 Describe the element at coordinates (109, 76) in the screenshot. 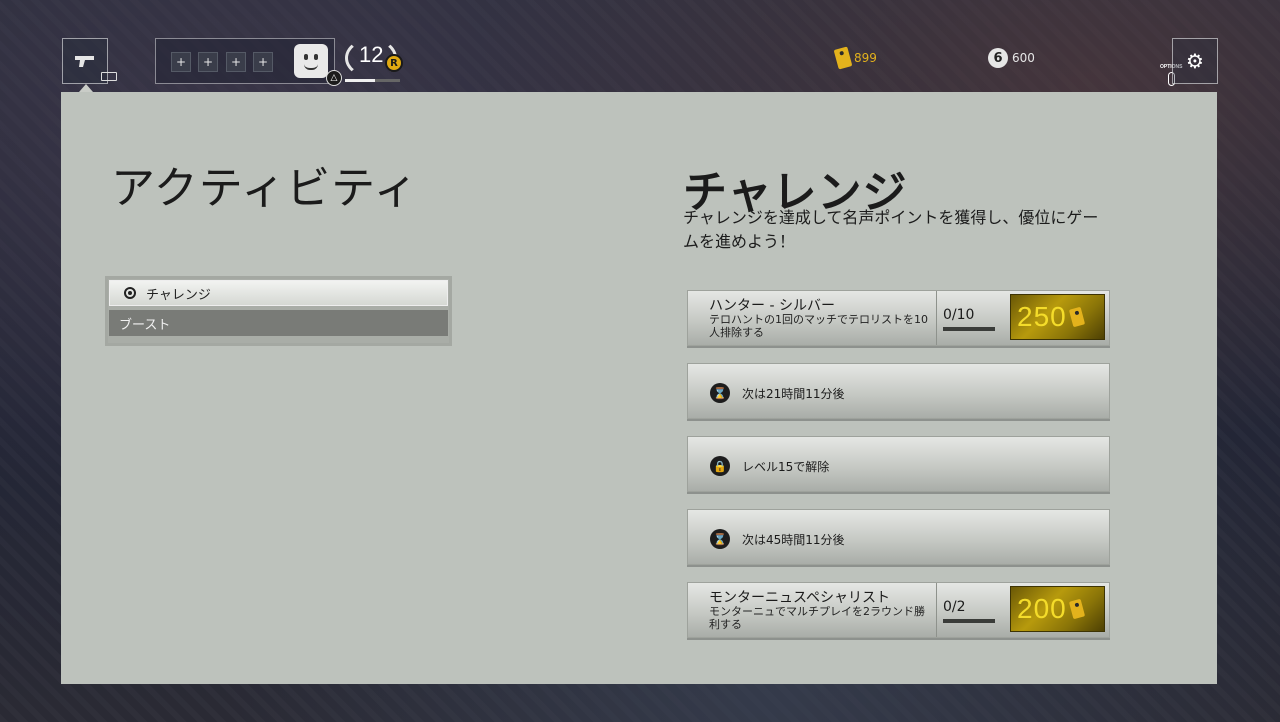

I see `keyboard-icon` at that location.